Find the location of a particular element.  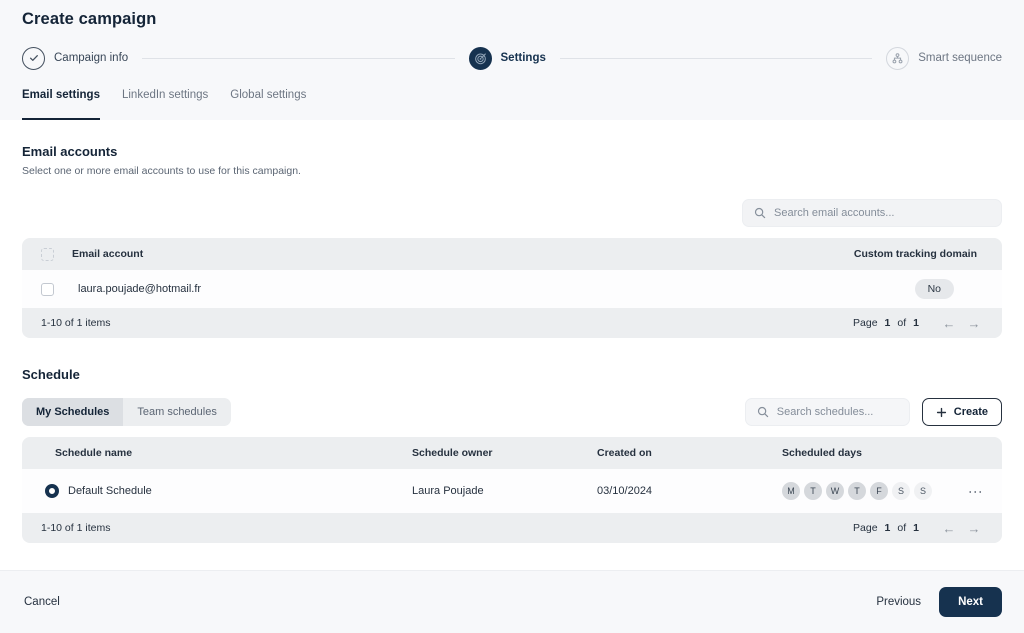

page-title: Create campaign is located at coordinates (89, 19).